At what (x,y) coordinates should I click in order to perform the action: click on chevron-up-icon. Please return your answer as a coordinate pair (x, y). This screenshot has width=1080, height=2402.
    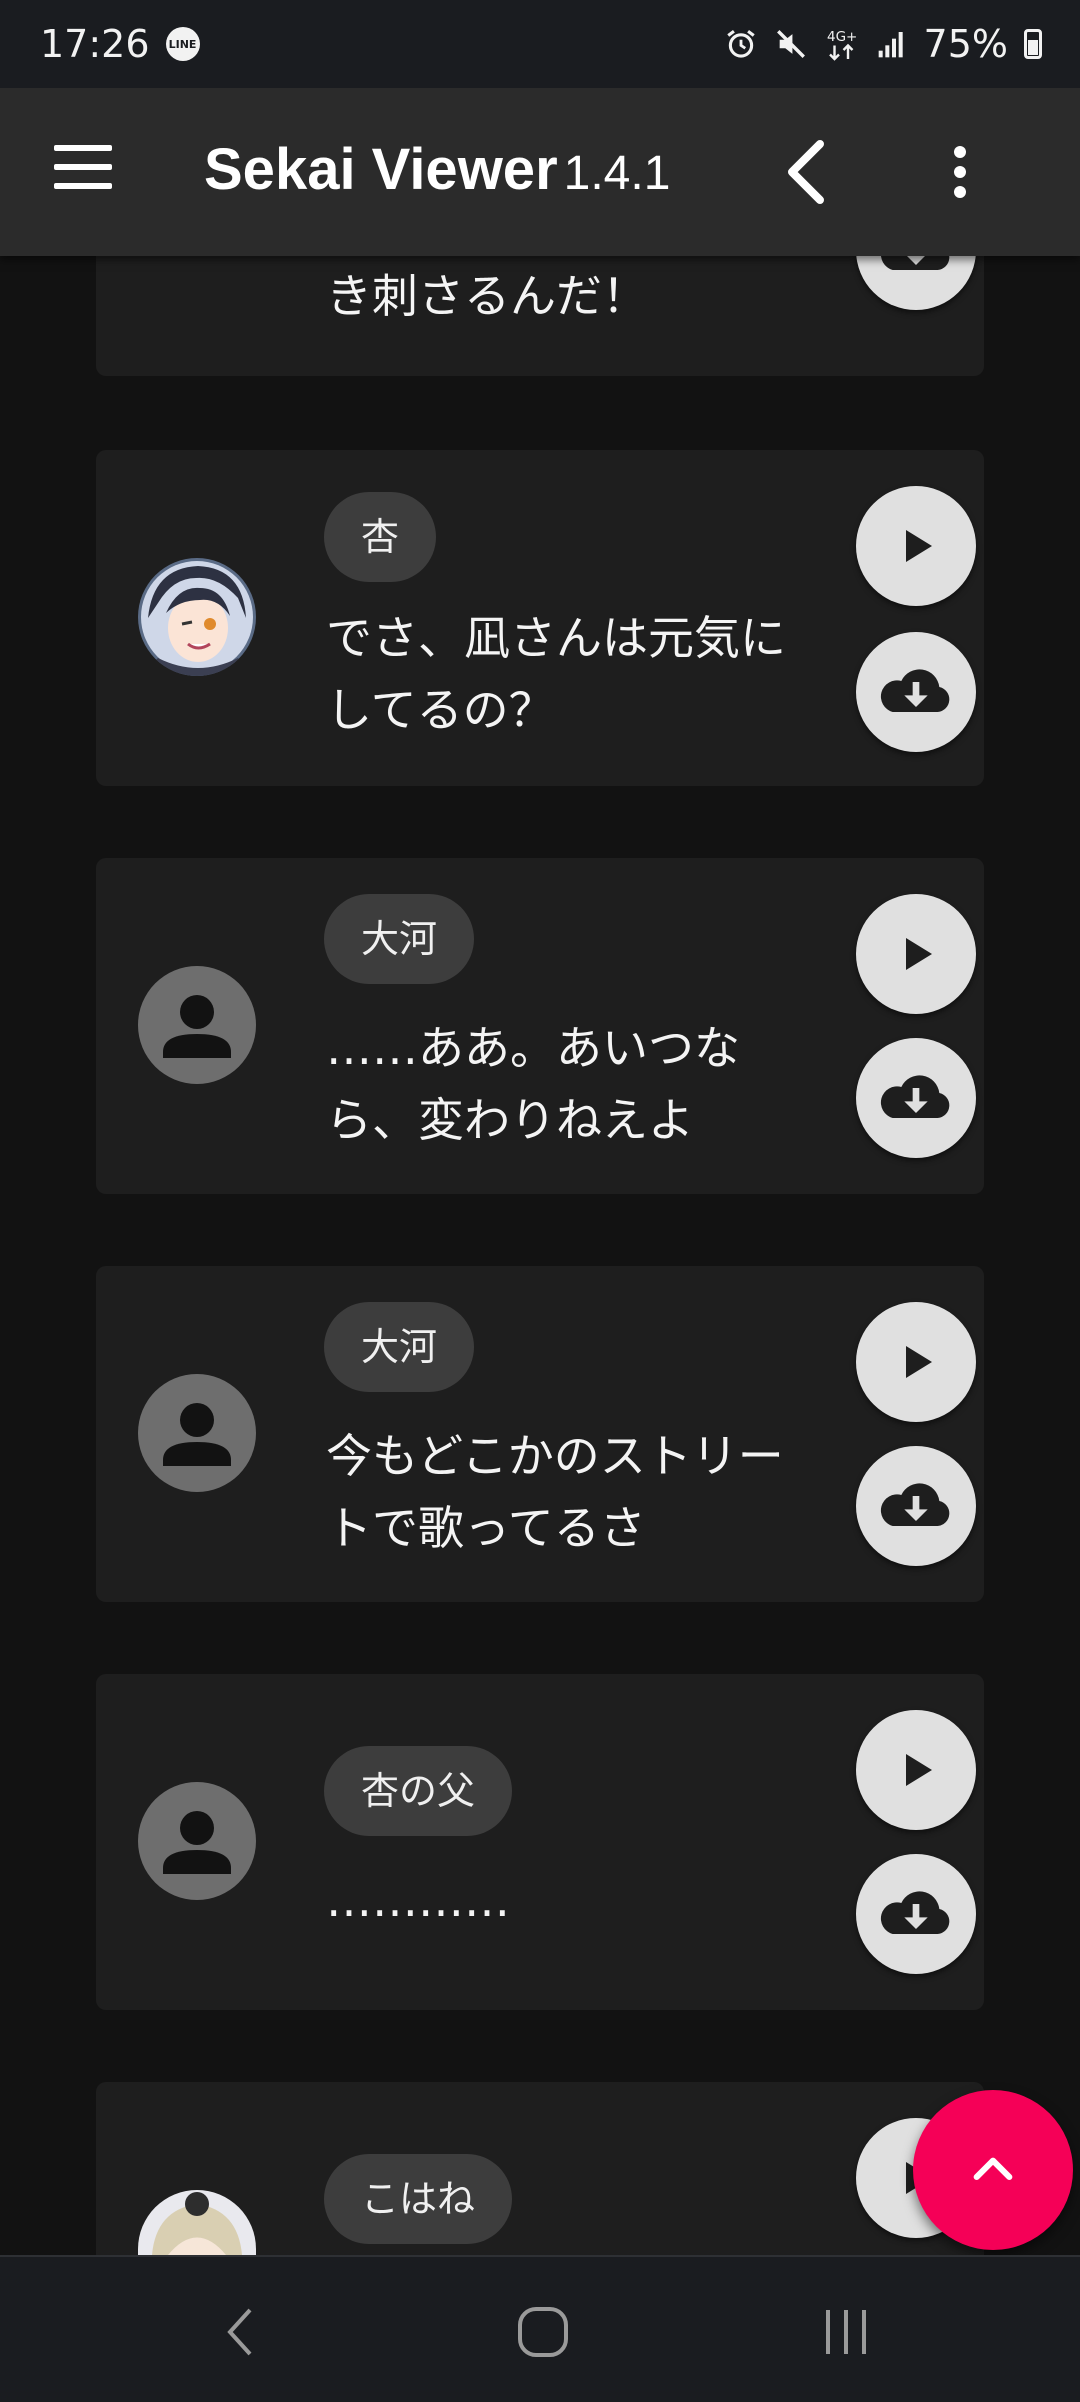
    Looking at the image, I should click on (993, 2169).